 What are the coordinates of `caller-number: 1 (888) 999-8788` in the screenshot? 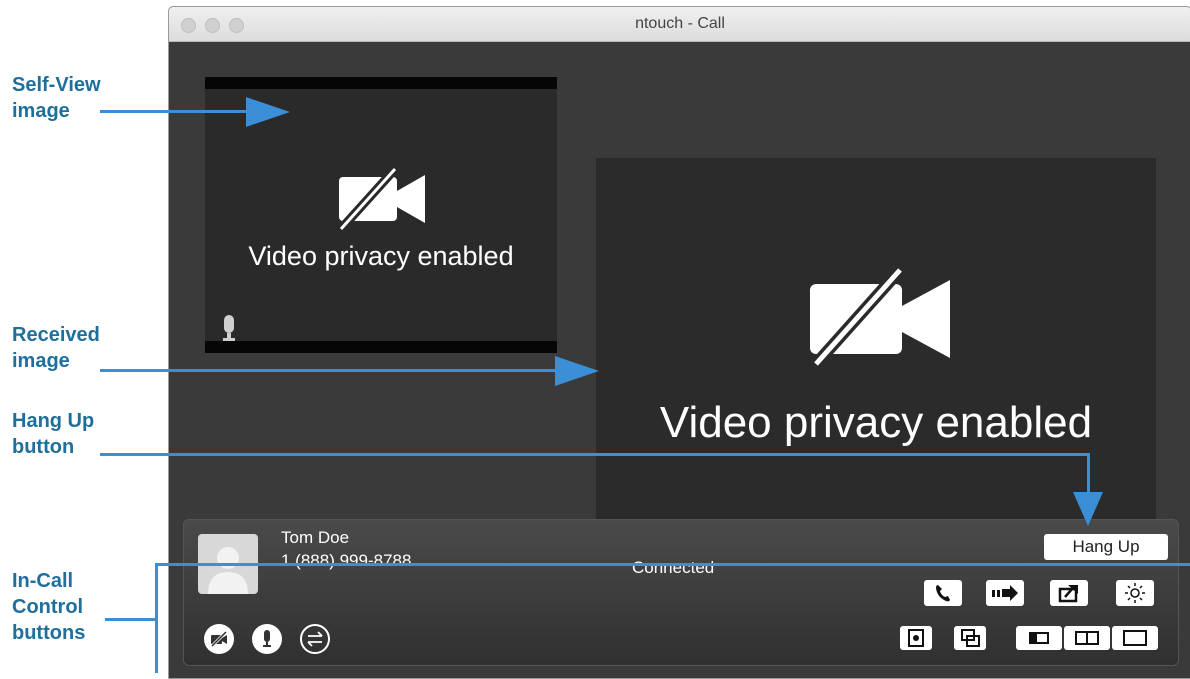 It's located at (346, 560).